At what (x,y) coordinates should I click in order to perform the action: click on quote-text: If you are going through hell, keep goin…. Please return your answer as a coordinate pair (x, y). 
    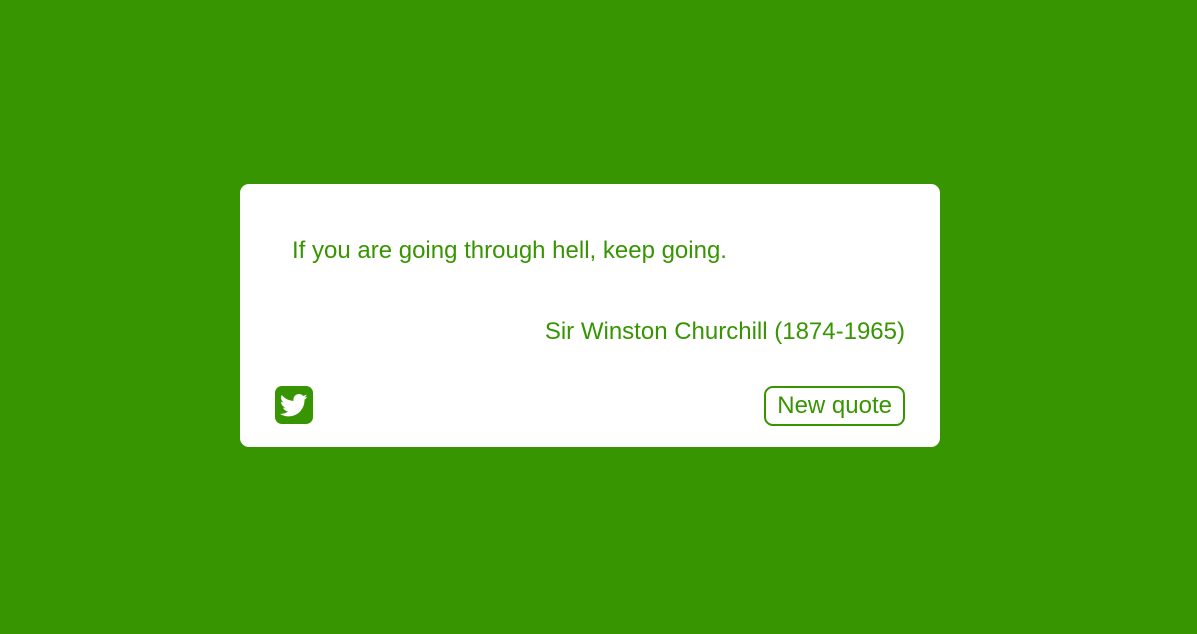
    Looking at the image, I should click on (509, 250).